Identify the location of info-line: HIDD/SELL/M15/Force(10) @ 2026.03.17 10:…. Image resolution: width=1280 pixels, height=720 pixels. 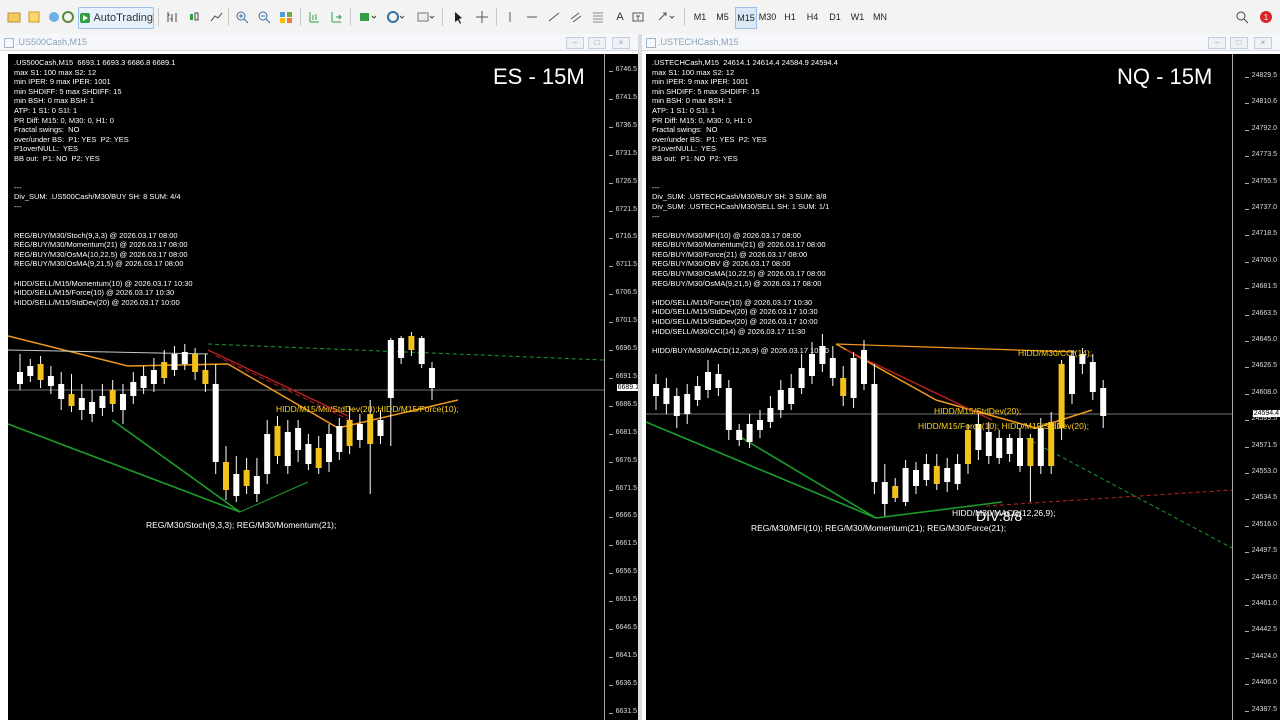
(732, 302).